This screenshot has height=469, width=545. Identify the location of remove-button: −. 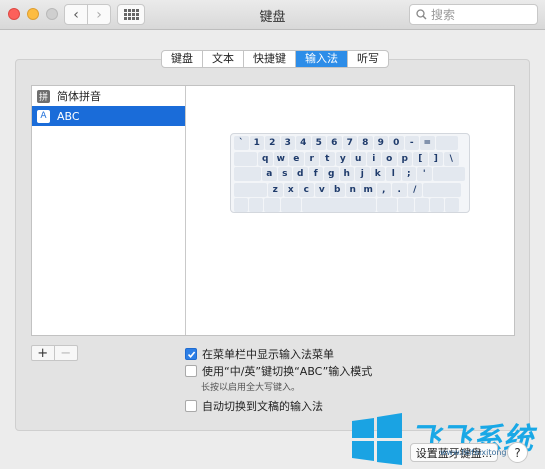
(66, 353).